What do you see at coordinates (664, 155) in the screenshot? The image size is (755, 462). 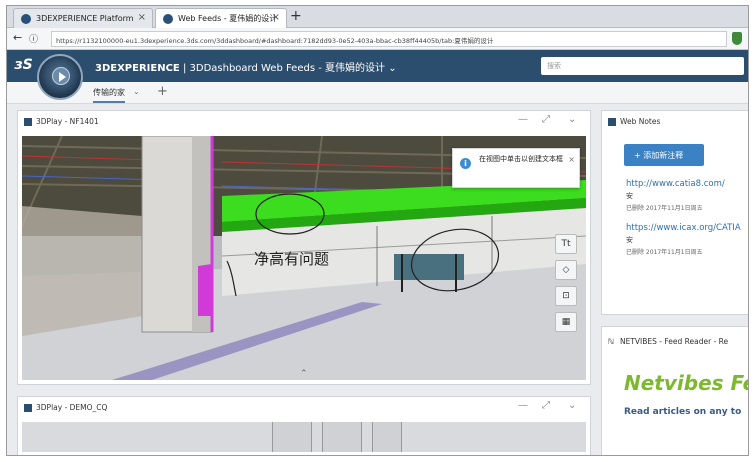 I see `add-note-button: + 添加新注释` at bounding box center [664, 155].